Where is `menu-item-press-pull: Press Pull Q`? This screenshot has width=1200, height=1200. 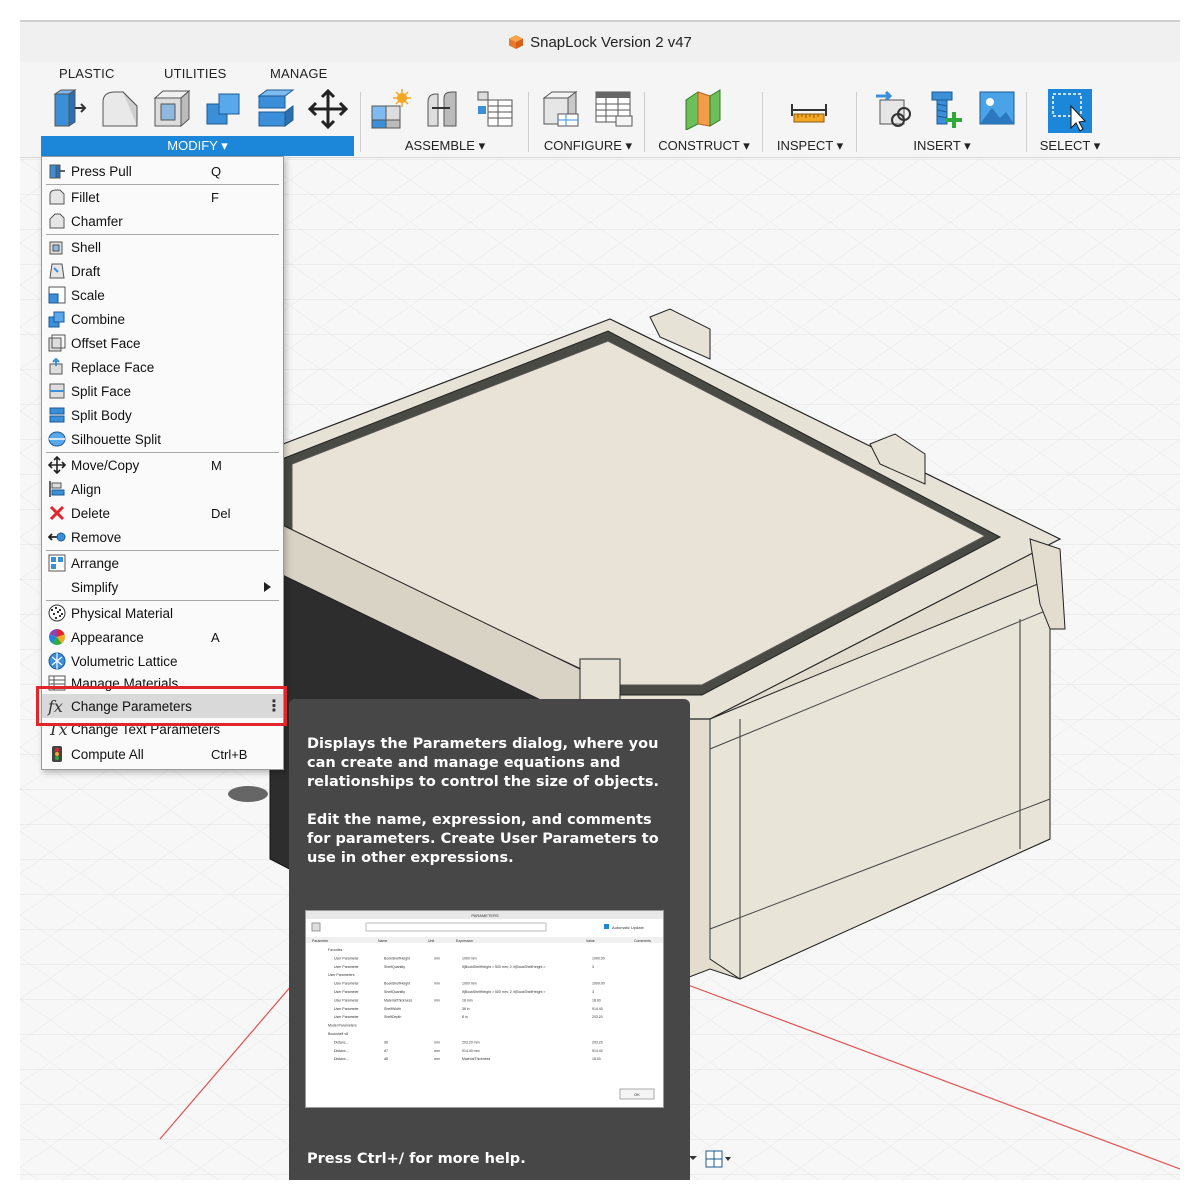
menu-item-press-pull: Press Pull Q is located at coordinates (162, 171).